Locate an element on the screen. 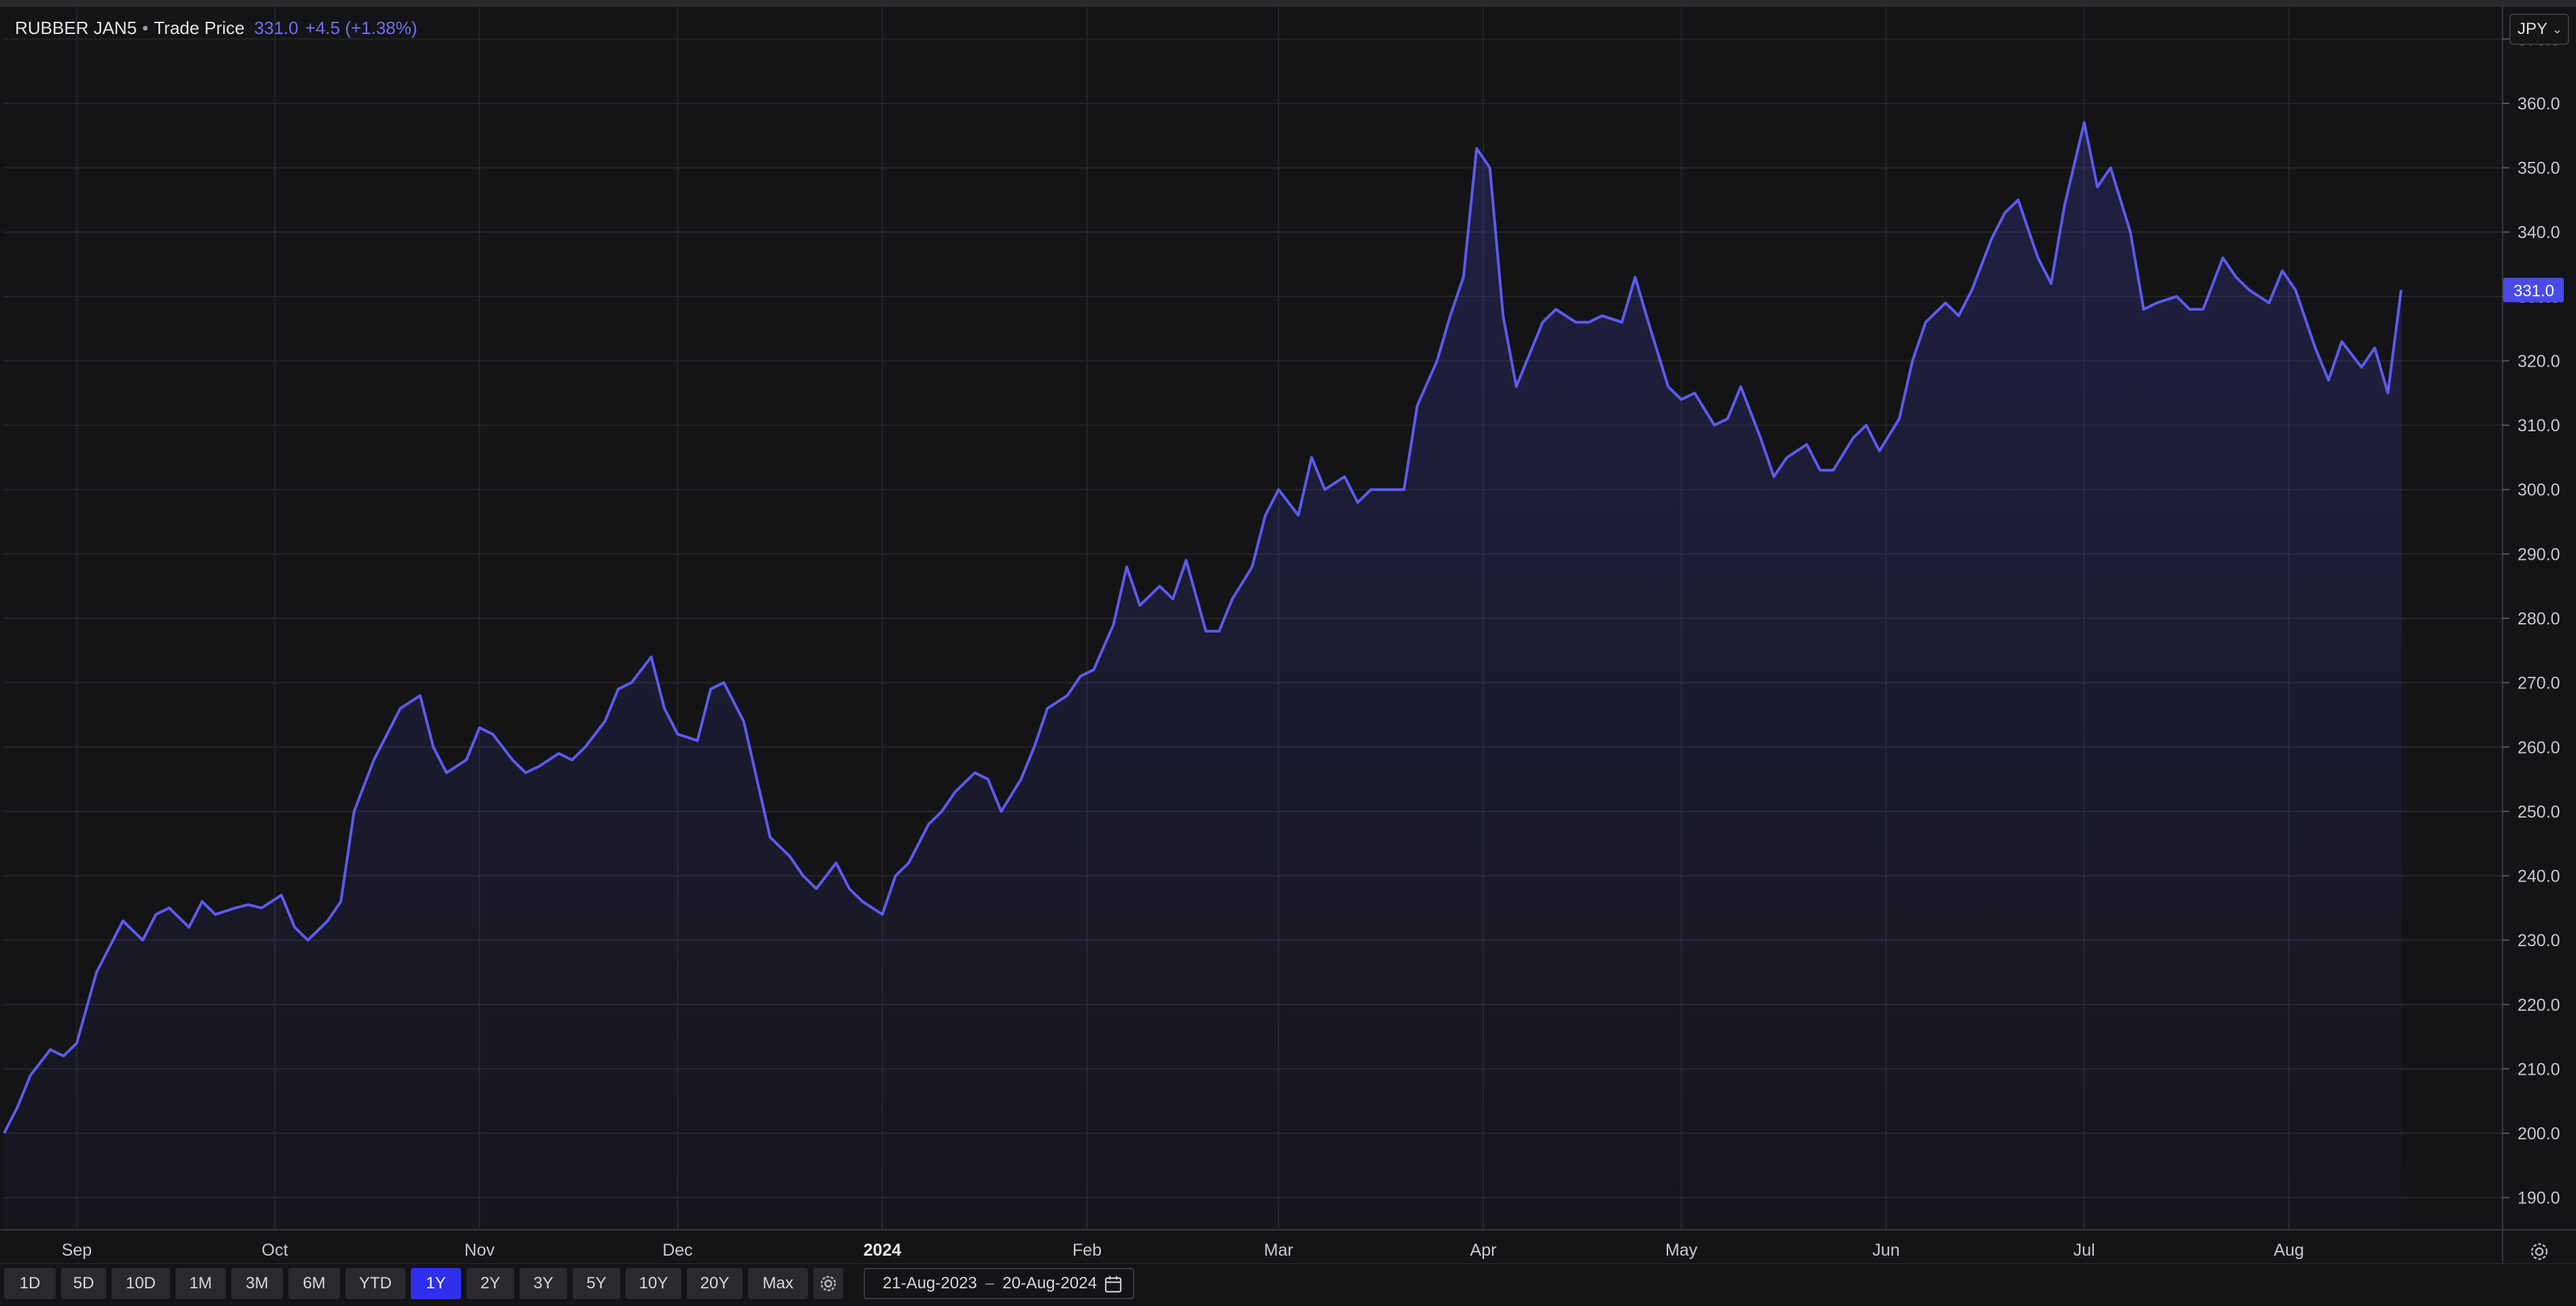 This screenshot has height=1306, width=2576. last-price-tag-layer: 331.0 is located at coordinates (2533, 290).